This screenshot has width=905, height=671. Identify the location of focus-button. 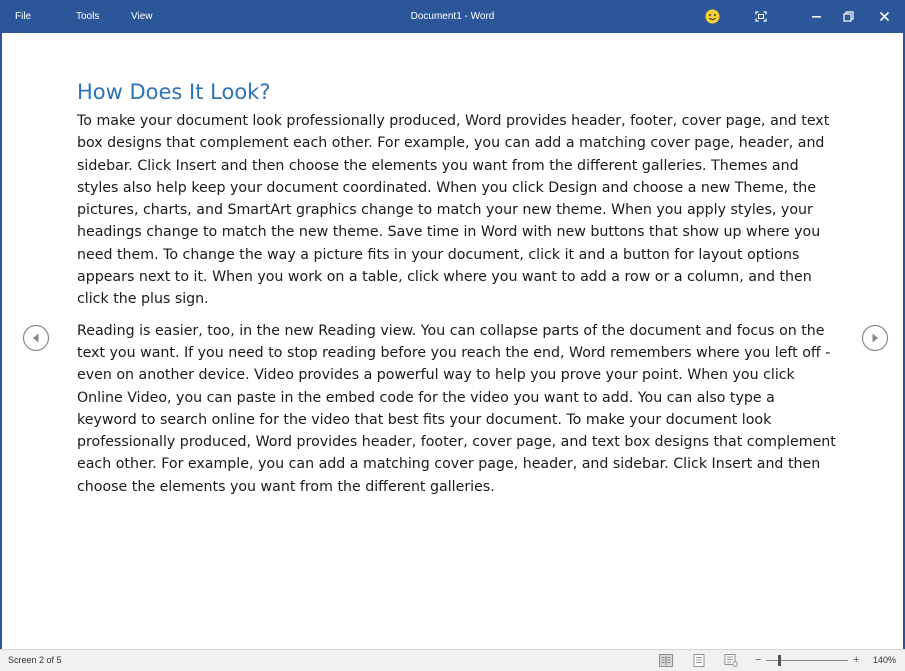
(761, 16).